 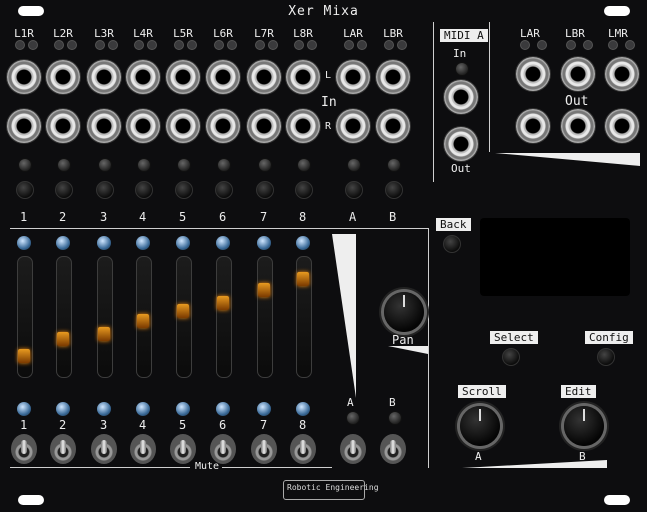 What do you see at coordinates (329, 102) in the screenshot?
I see `inputs-label: In` at bounding box center [329, 102].